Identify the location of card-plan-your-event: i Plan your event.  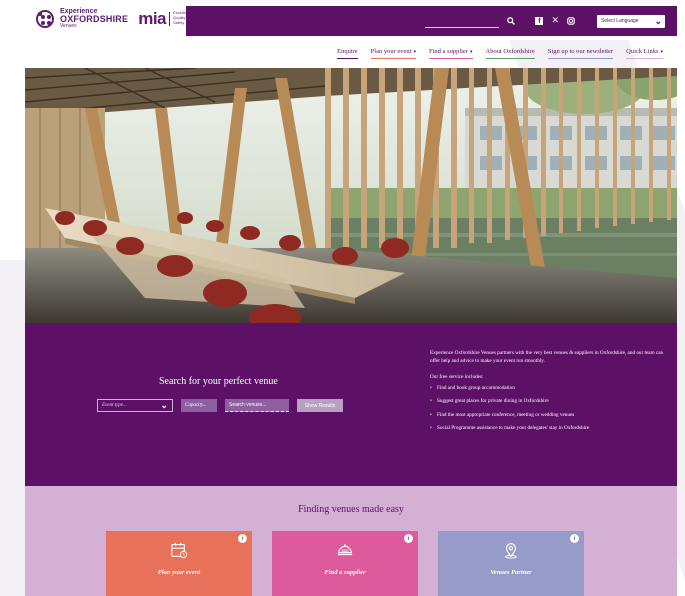
(179, 563).